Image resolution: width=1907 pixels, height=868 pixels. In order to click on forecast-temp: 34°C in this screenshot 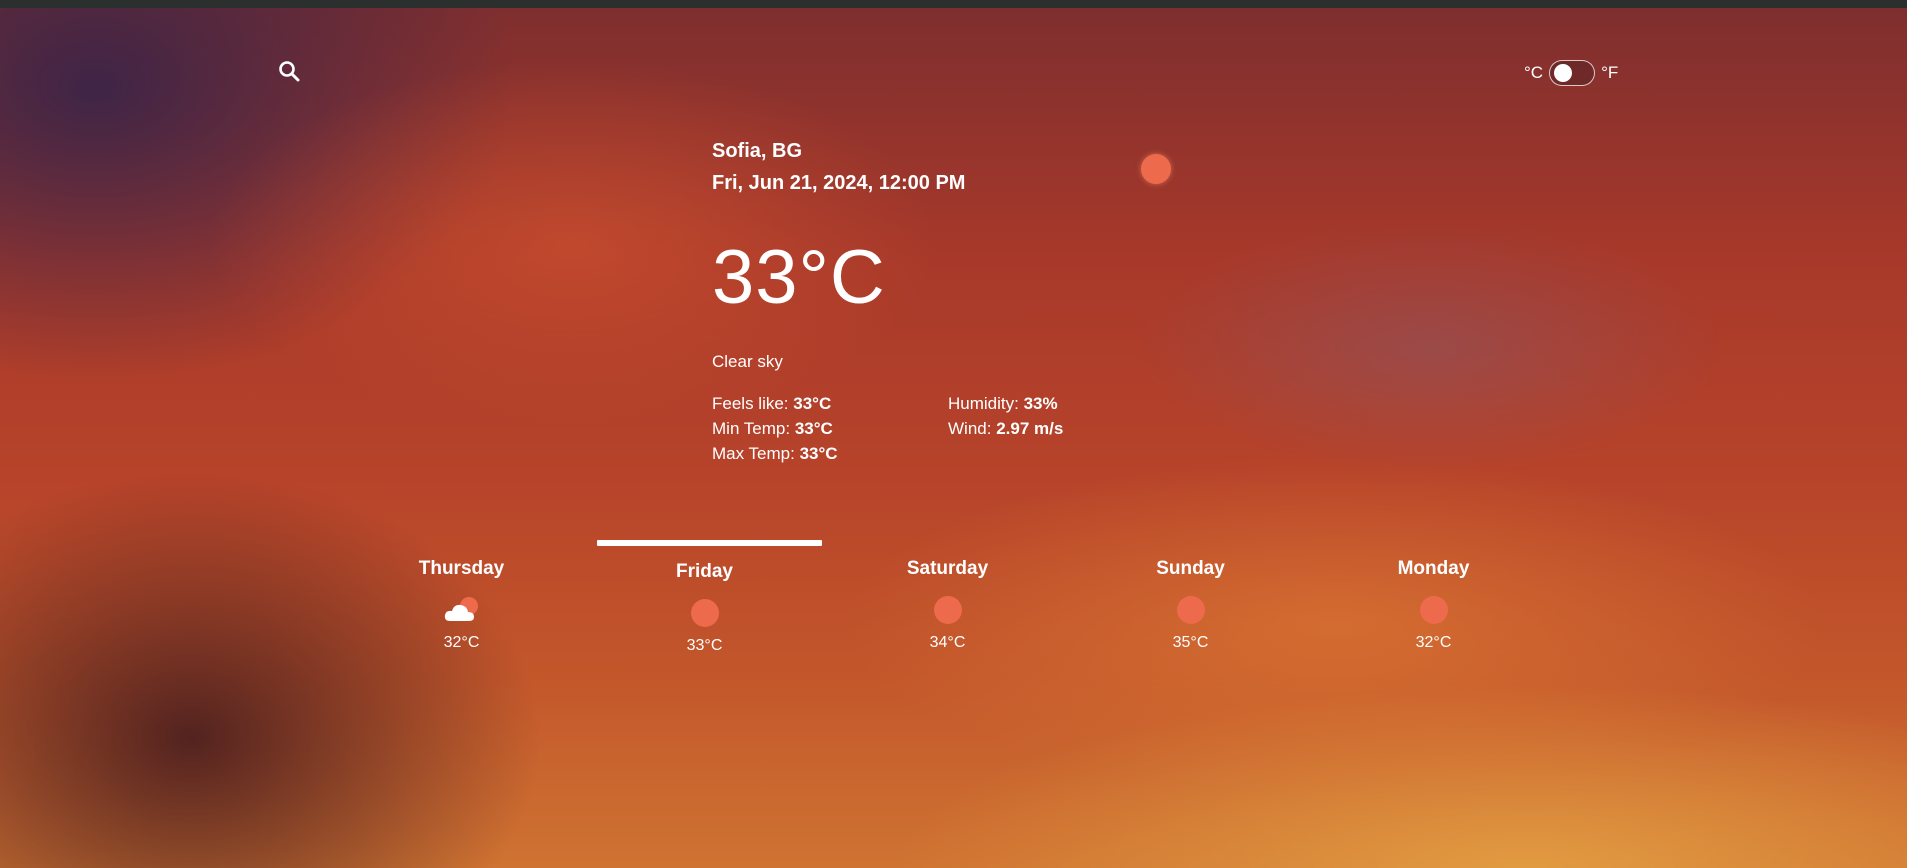, I will do `click(947, 642)`.